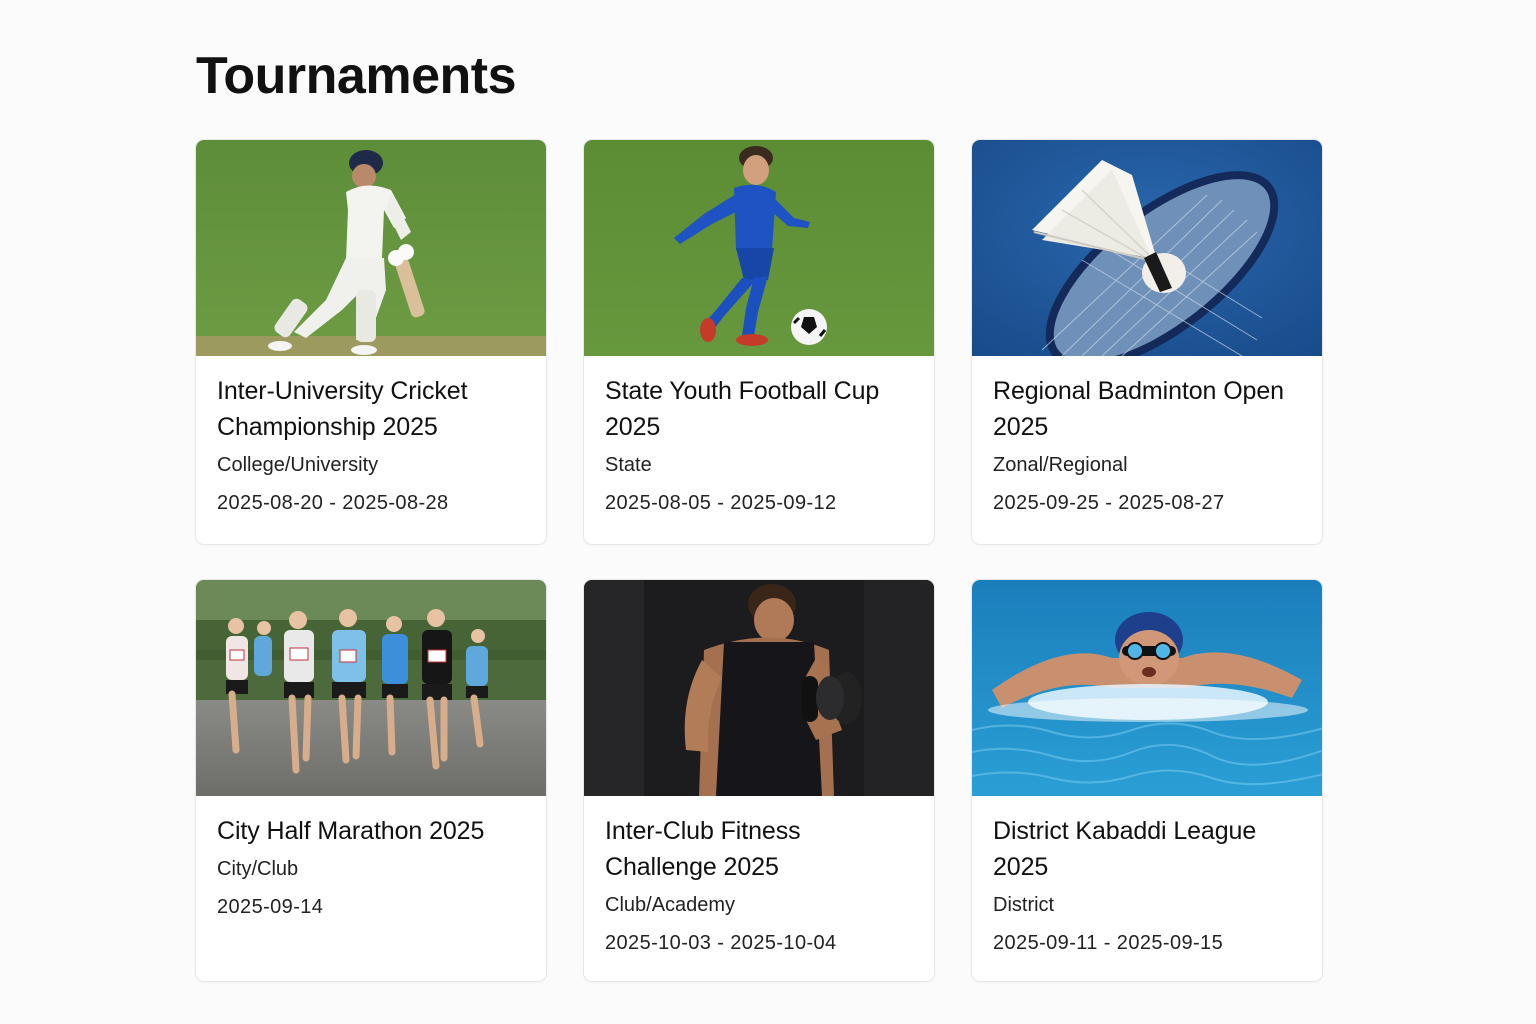 The width and height of the screenshot is (1536, 1024). What do you see at coordinates (742, 409) in the screenshot?
I see `tournament-title: State Youth Football Cup 2025` at bounding box center [742, 409].